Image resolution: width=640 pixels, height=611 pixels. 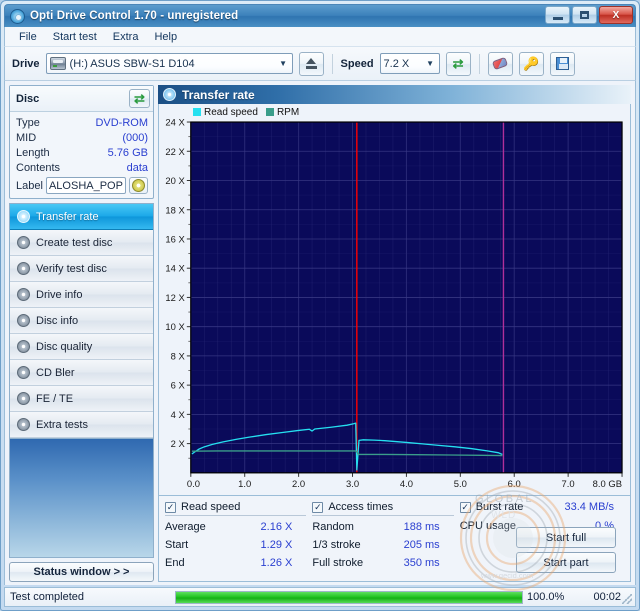 I want to click on drive-label: Drive, so click(x=26, y=63).